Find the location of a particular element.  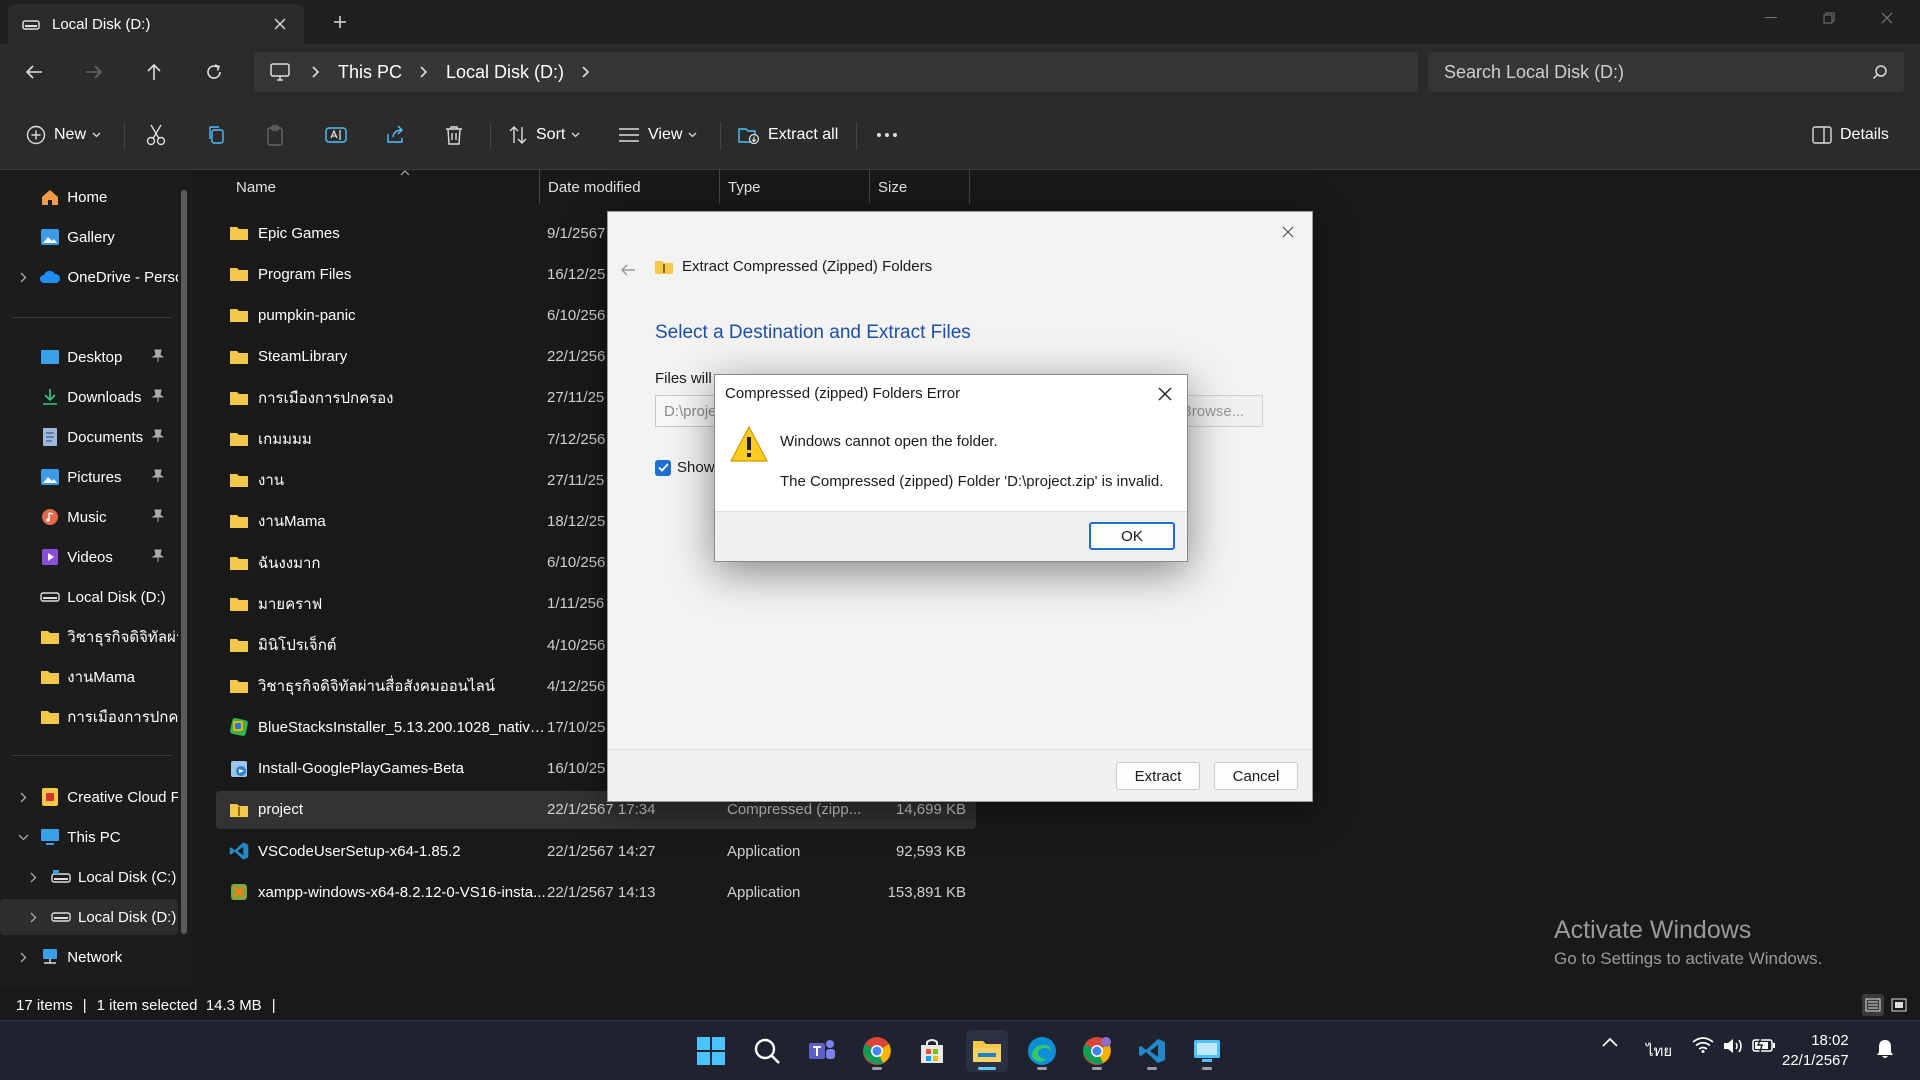

sidebar-item-label: Gallery is located at coordinates (91, 237).